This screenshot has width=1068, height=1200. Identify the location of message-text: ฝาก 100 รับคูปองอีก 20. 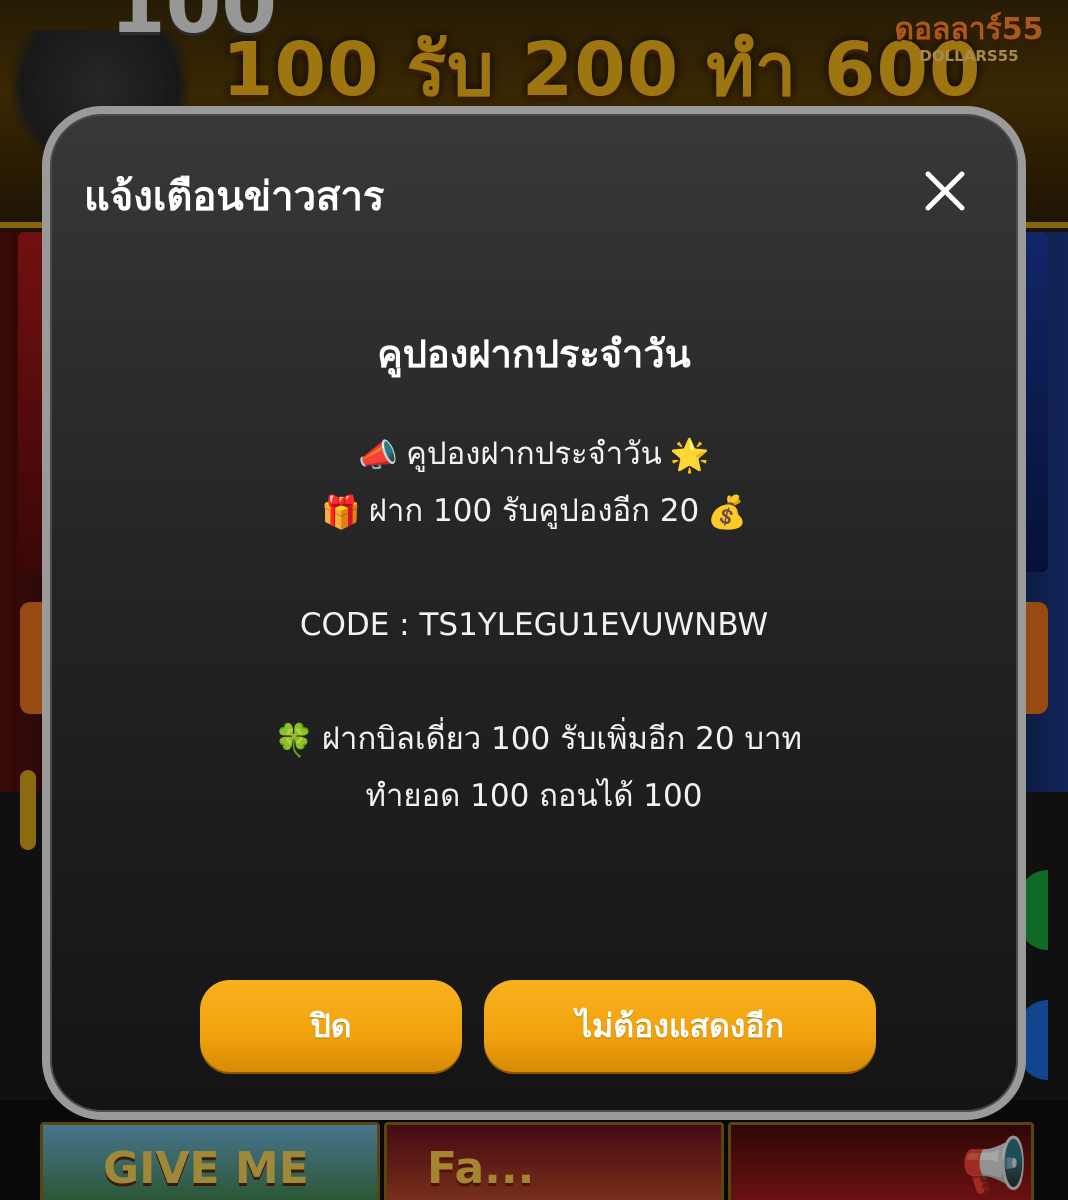
(534, 511).